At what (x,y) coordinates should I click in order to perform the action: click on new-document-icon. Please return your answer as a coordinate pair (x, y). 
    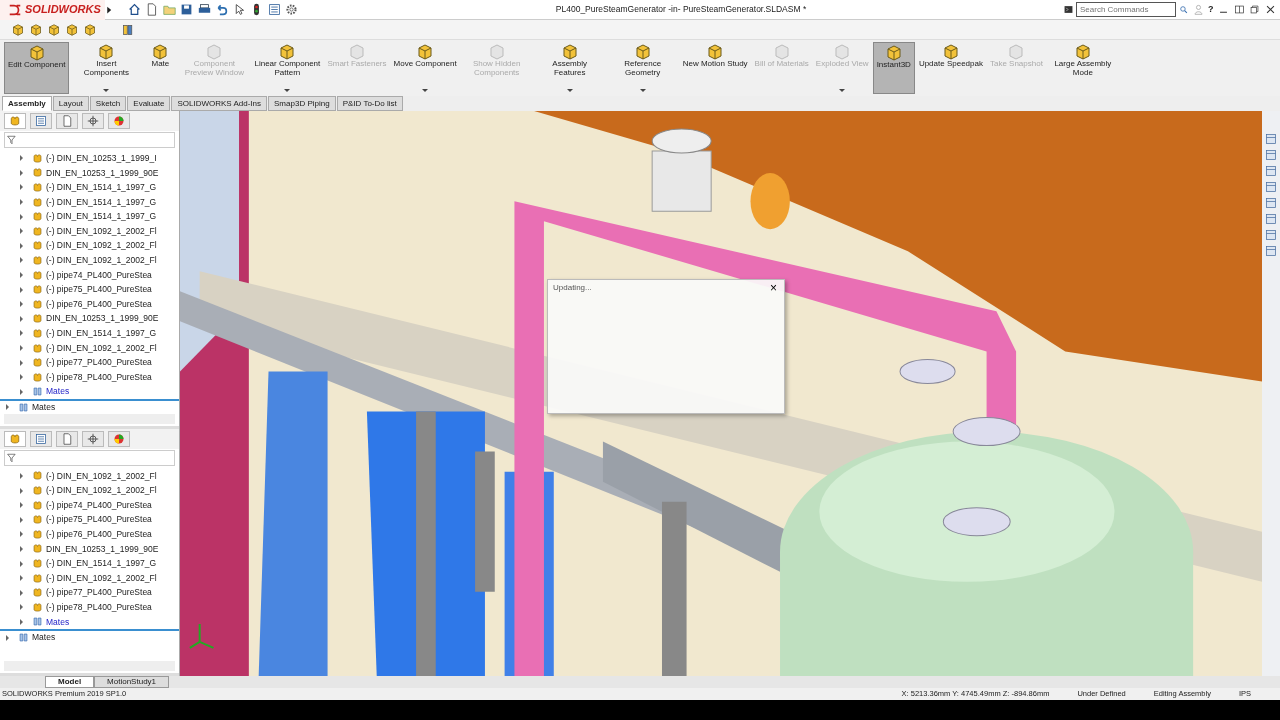
    Looking at the image, I should click on (151, 9).